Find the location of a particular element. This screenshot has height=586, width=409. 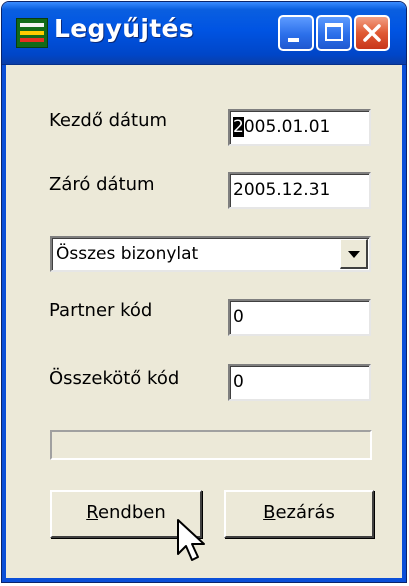

connector-code-label: Összekötő kód is located at coordinates (114, 378).